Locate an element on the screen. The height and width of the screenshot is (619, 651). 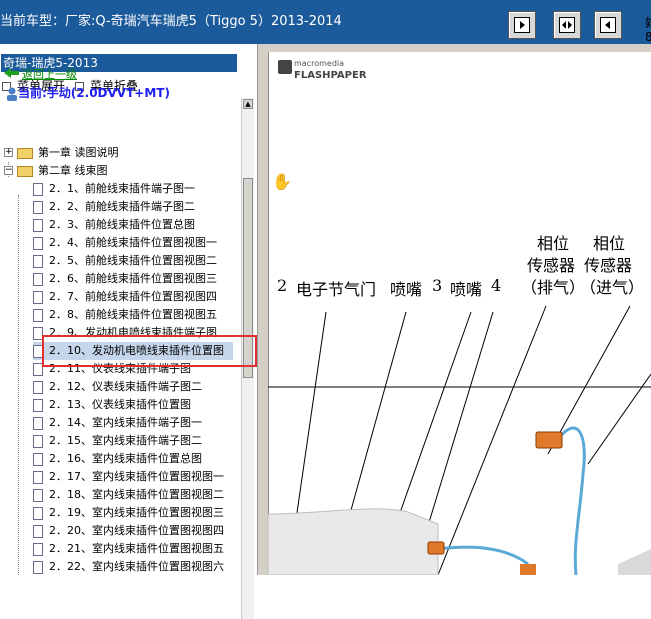
top-bar: 当前车型：厂家:Q-奇瑞汽车瑞虎5（Tiggo 5）2013-2014 欸8 is located at coordinates (325, 22).